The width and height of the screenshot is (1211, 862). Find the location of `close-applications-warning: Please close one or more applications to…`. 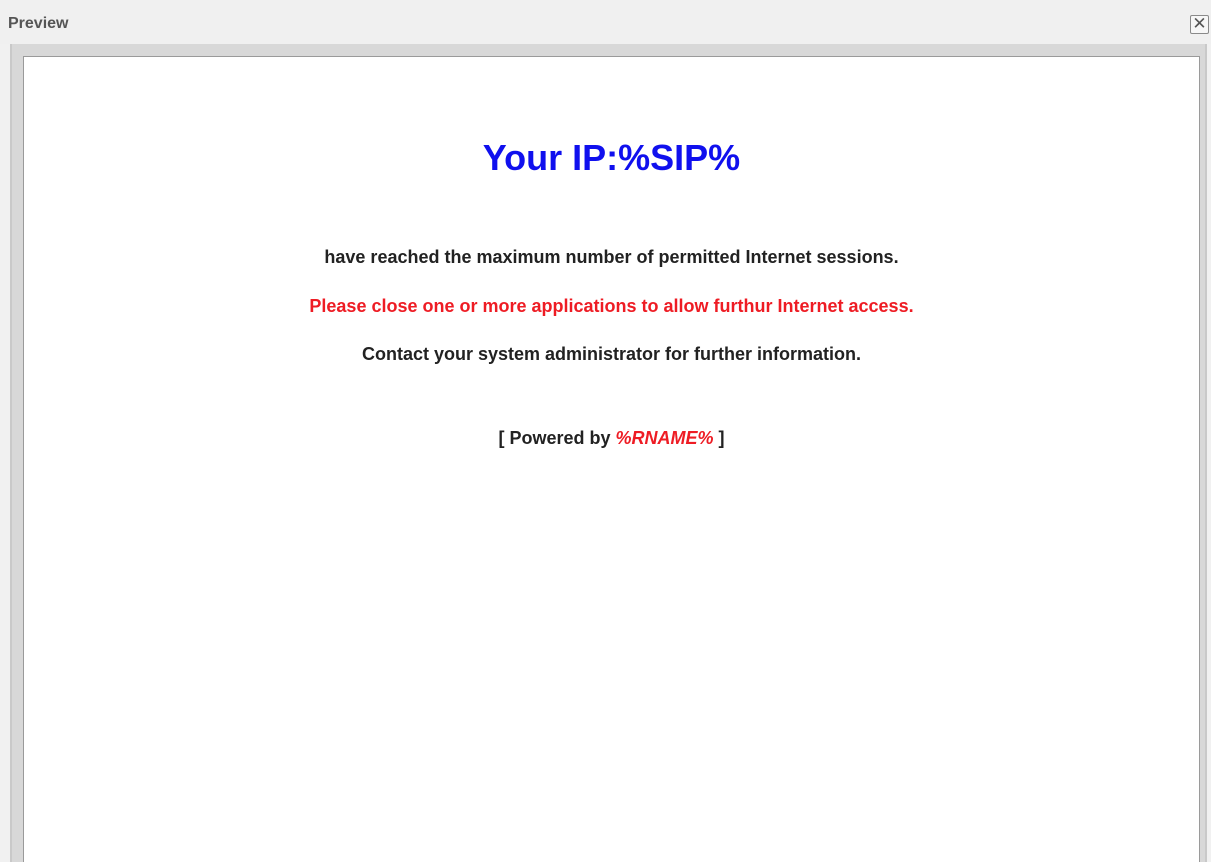

close-applications-warning: Please close one or more applications to… is located at coordinates (611, 306).